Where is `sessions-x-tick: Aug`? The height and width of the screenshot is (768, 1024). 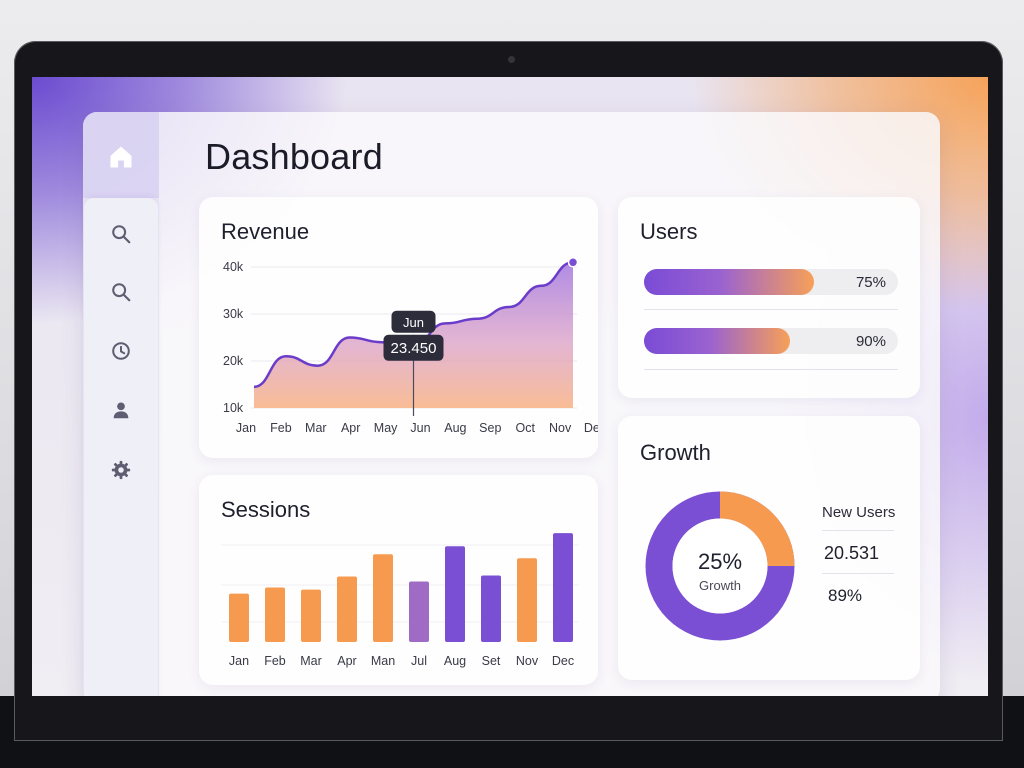
sessions-x-tick: Aug is located at coordinates (455, 661).